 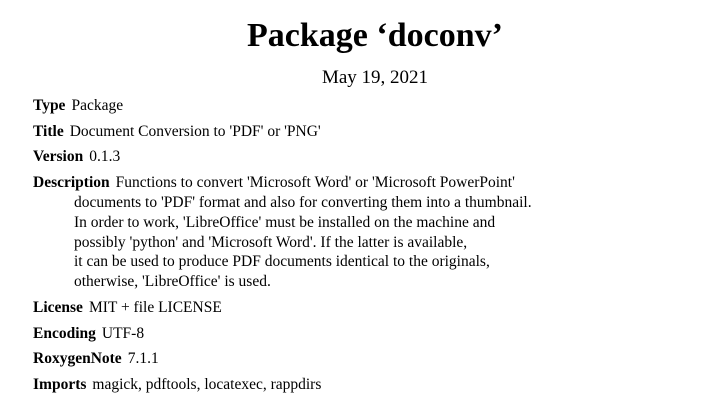 What do you see at coordinates (375, 35) in the screenshot?
I see `page-title: Package ‘doconv’` at bounding box center [375, 35].